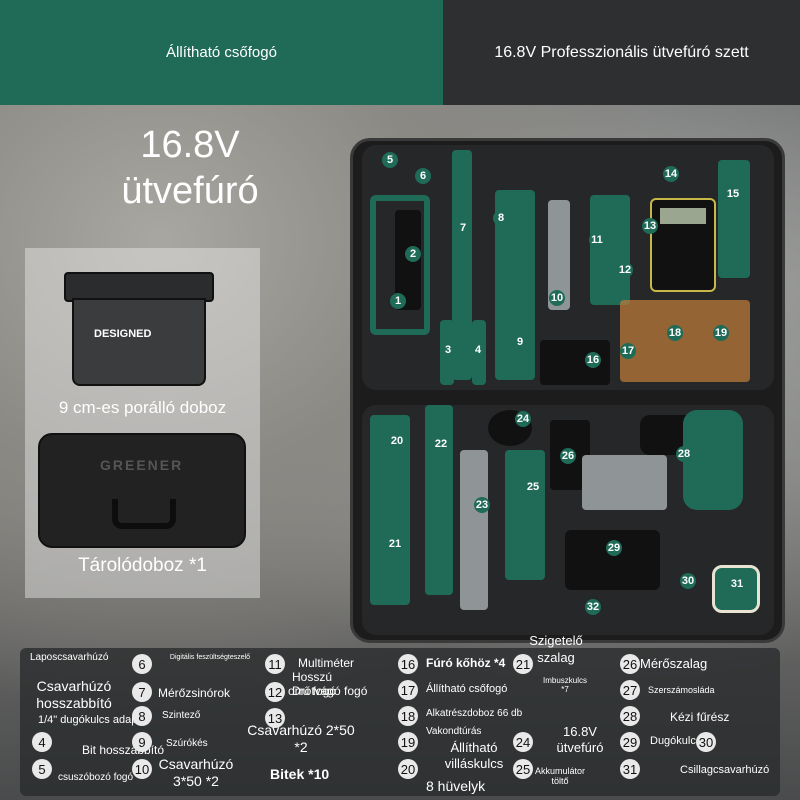  What do you see at coordinates (439, 500) in the screenshot?
I see `claw-hammer` at bounding box center [439, 500].